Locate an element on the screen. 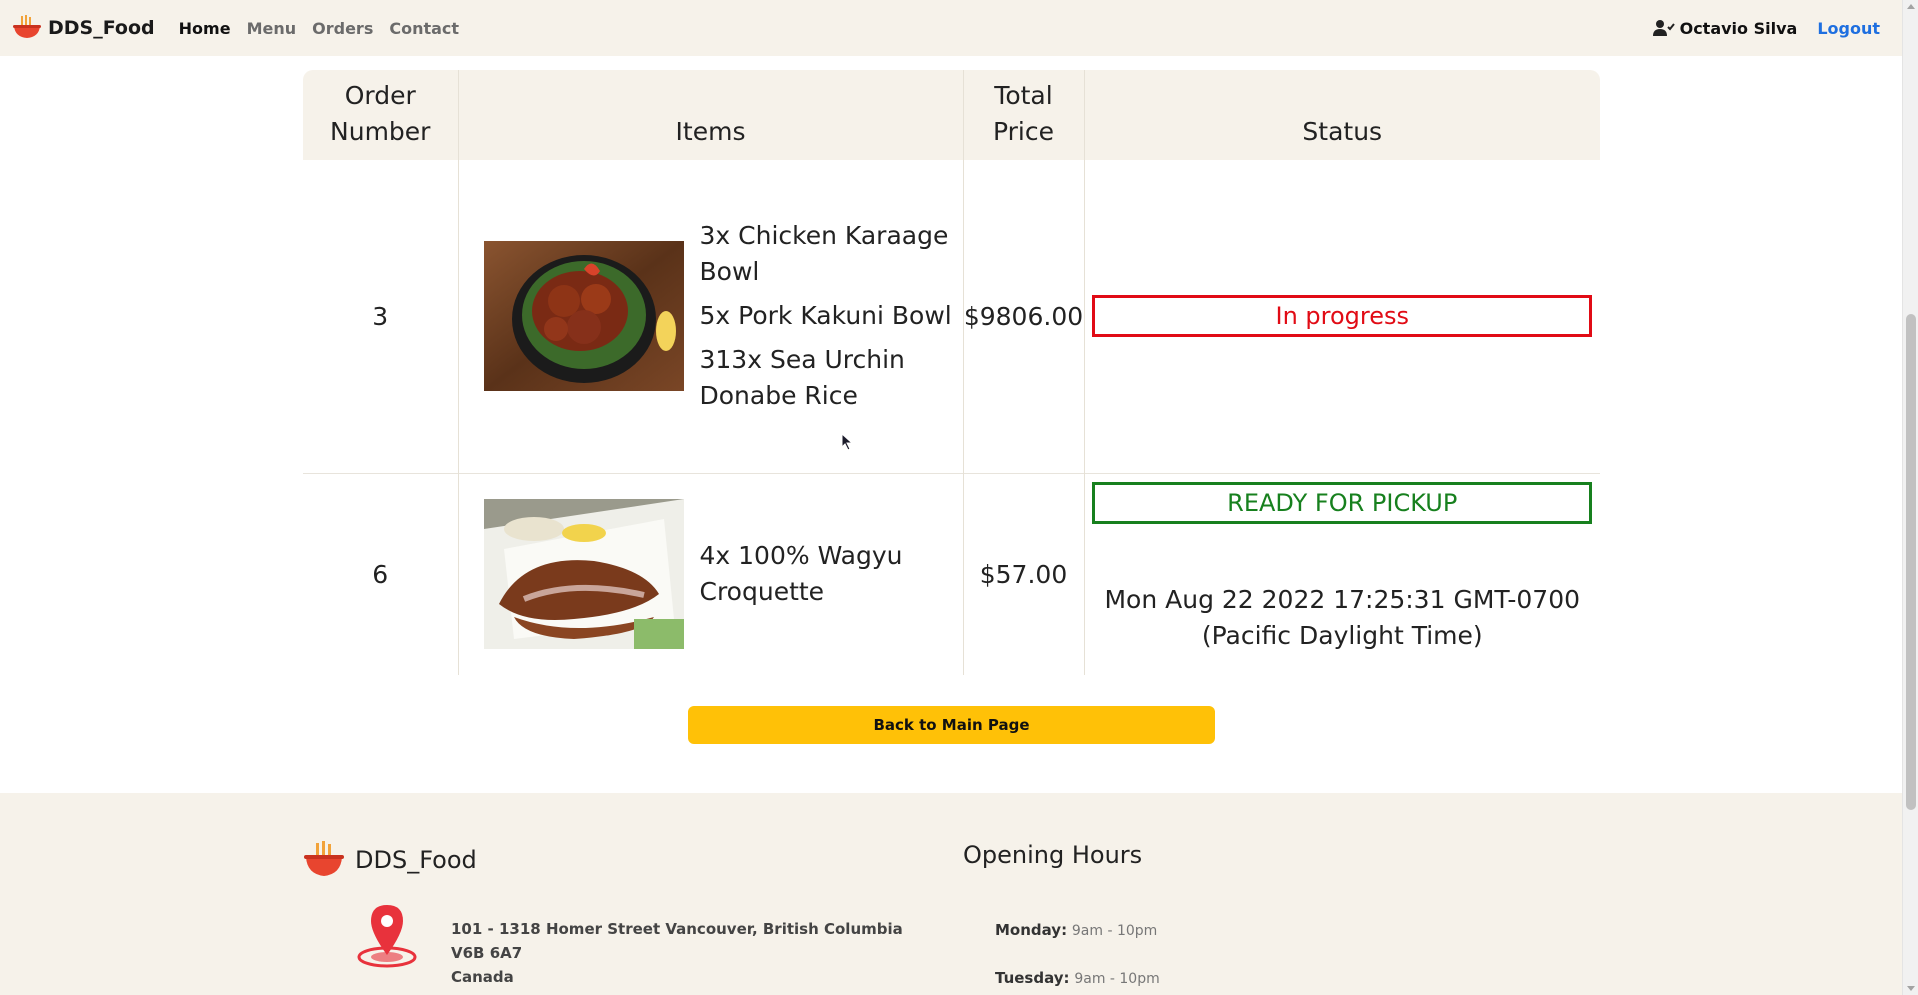 This screenshot has width=1918, height=995. list-item: 3x Chicken Karaage Bowl is located at coordinates (824, 254).